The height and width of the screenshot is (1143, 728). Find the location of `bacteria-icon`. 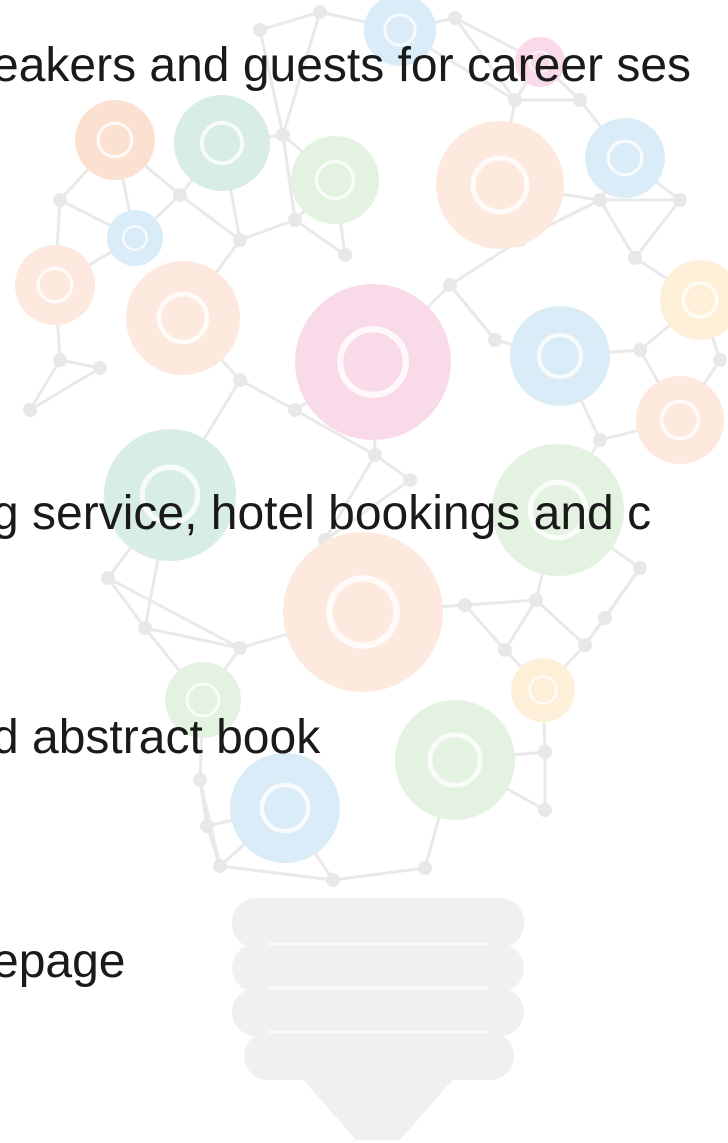

bacteria-icon is located at coordinates (680, 420).